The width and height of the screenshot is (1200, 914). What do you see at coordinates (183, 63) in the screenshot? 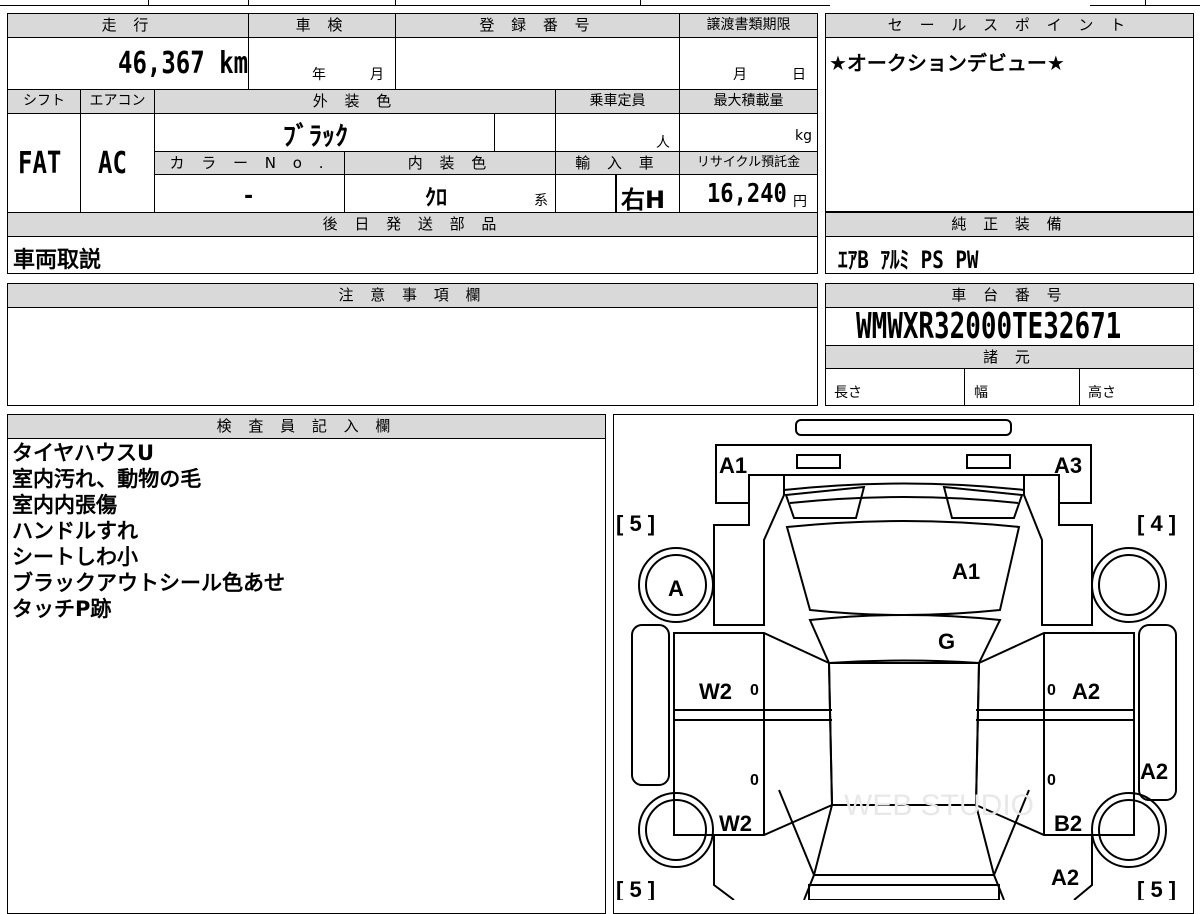
I see `mileage-value: 46,367 km` at bounding box center [183, 63].